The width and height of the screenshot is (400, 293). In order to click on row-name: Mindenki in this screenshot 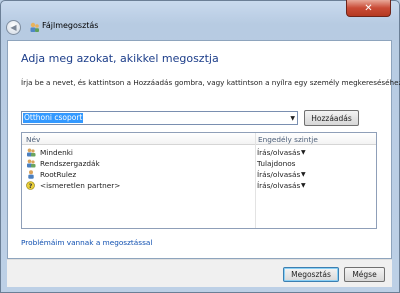, I will do `click(56, 152)`.